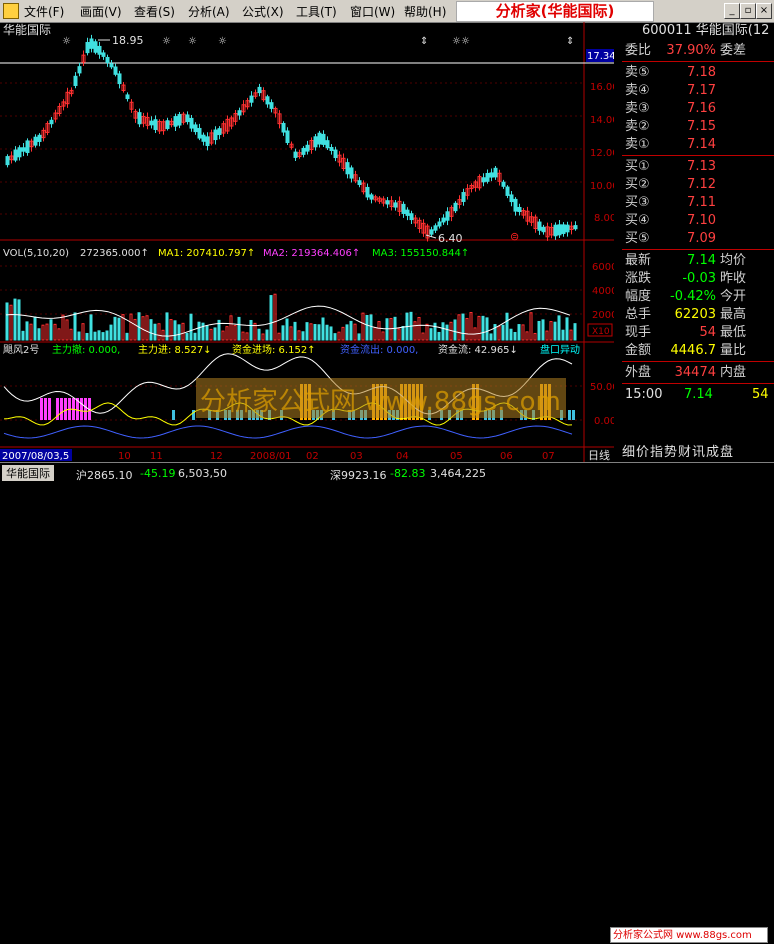 This screenshot has height=944, width=774. I want to click on close-icon: ×, so click(764, 11).